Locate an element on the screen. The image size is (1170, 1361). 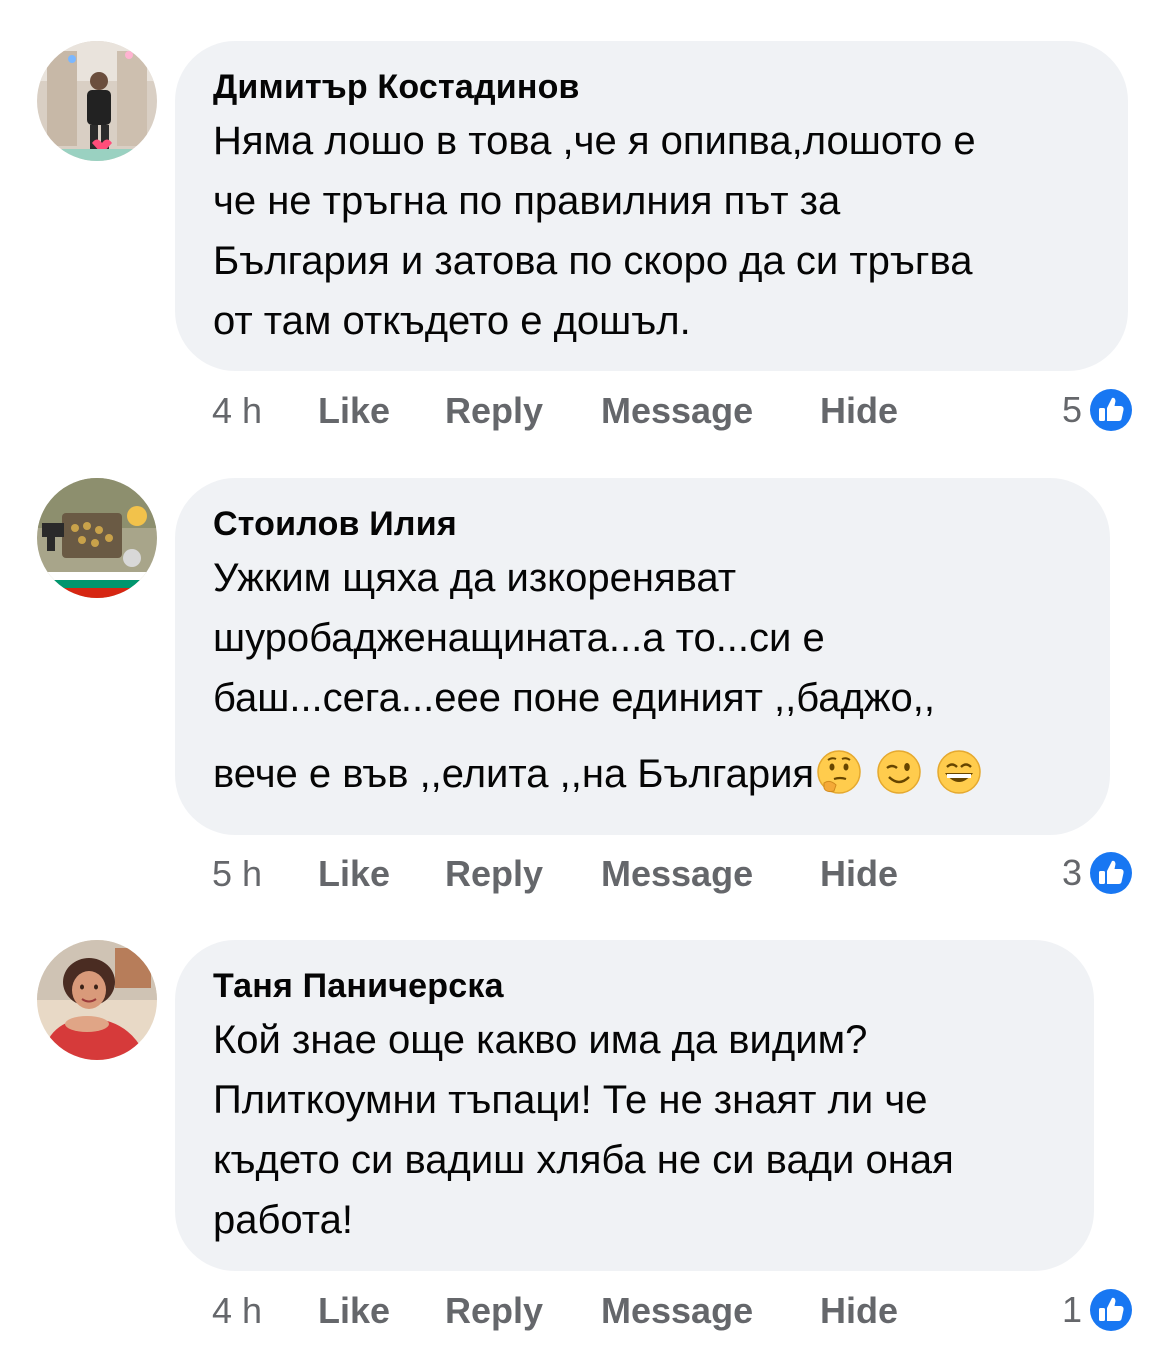
reaction-summary: 5 is located at coordinates (1099, 410).